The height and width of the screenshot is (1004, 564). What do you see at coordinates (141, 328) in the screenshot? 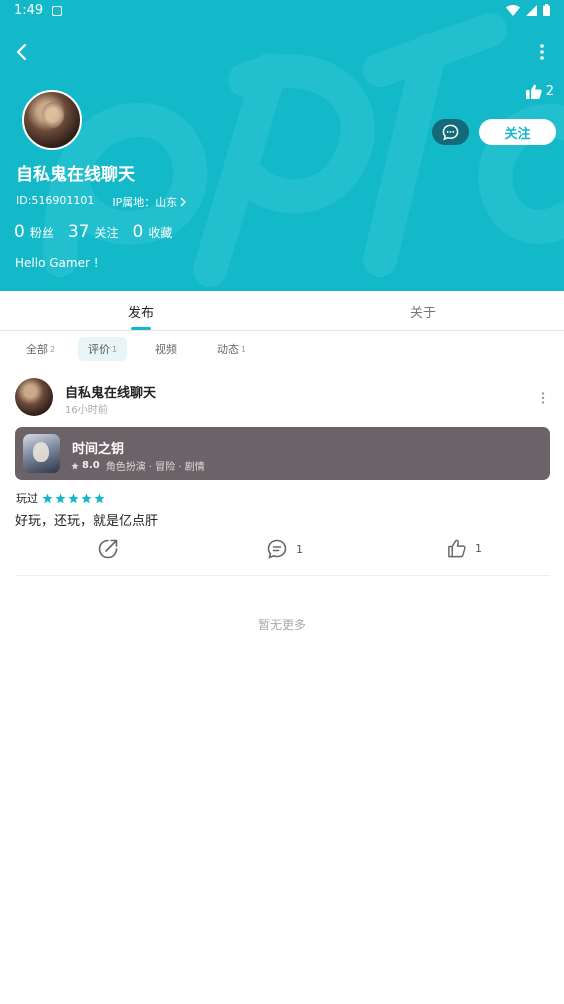
I see `tab-active-indicator` at bounding box center [141, 328].